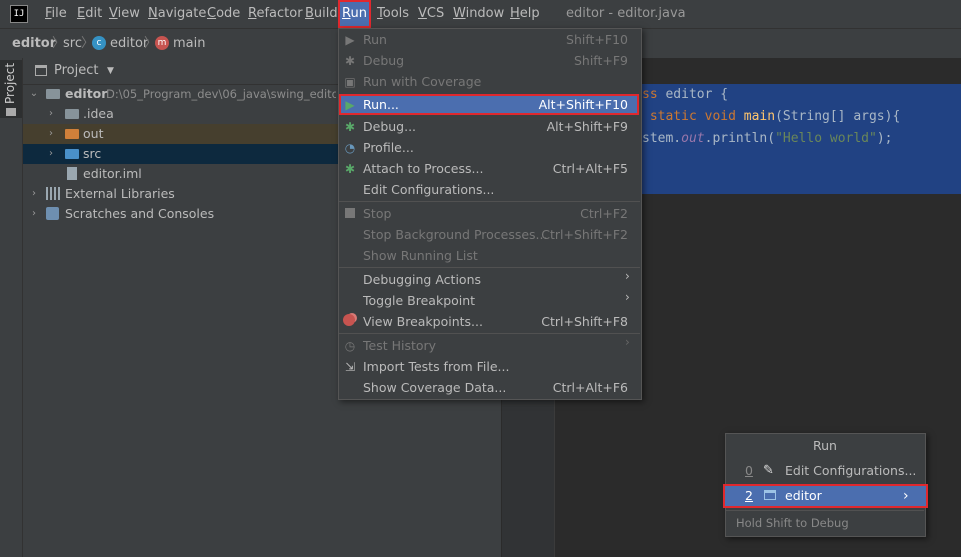 Image resolution: width=961 pixels, height=557 pixels. What do you see at coordinates (72, 173) in the screenshot?
I see `file-icon` at bounding box center [72, 173].